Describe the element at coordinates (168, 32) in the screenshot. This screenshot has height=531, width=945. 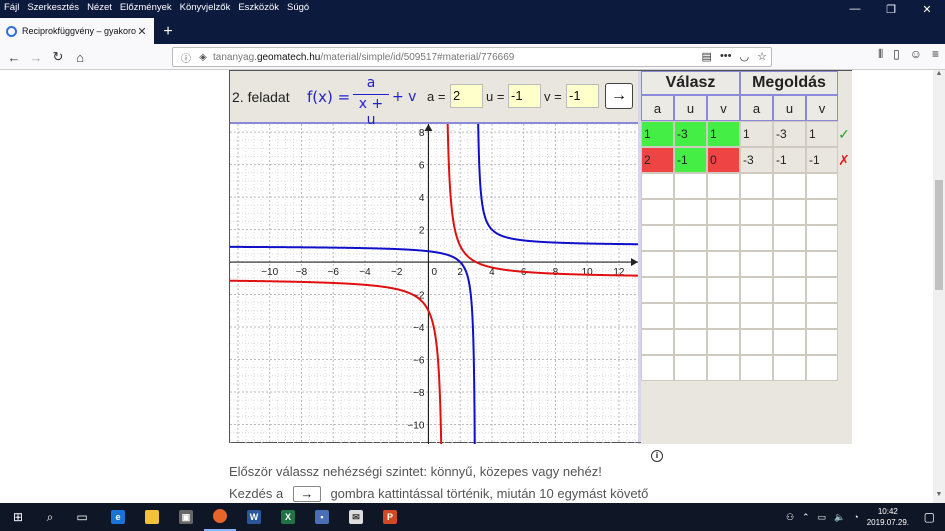
I see `new-tab-icon: +` at that location.